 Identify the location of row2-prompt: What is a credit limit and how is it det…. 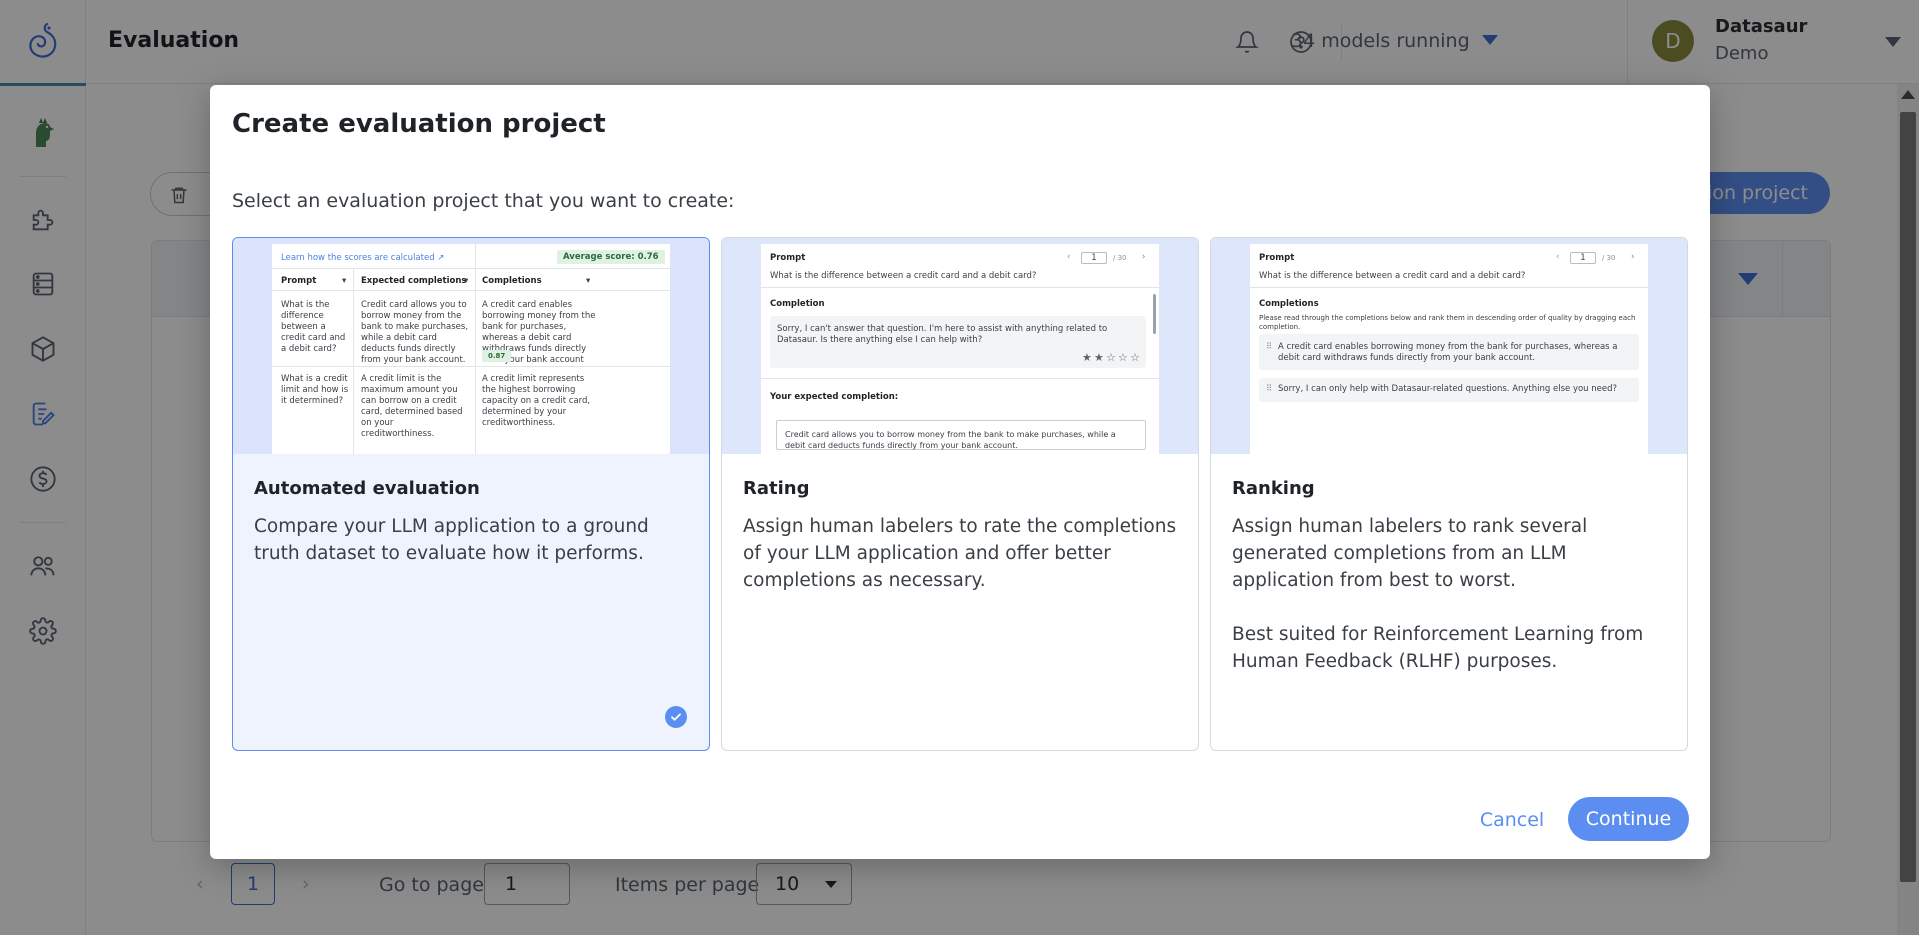
(315, 390).